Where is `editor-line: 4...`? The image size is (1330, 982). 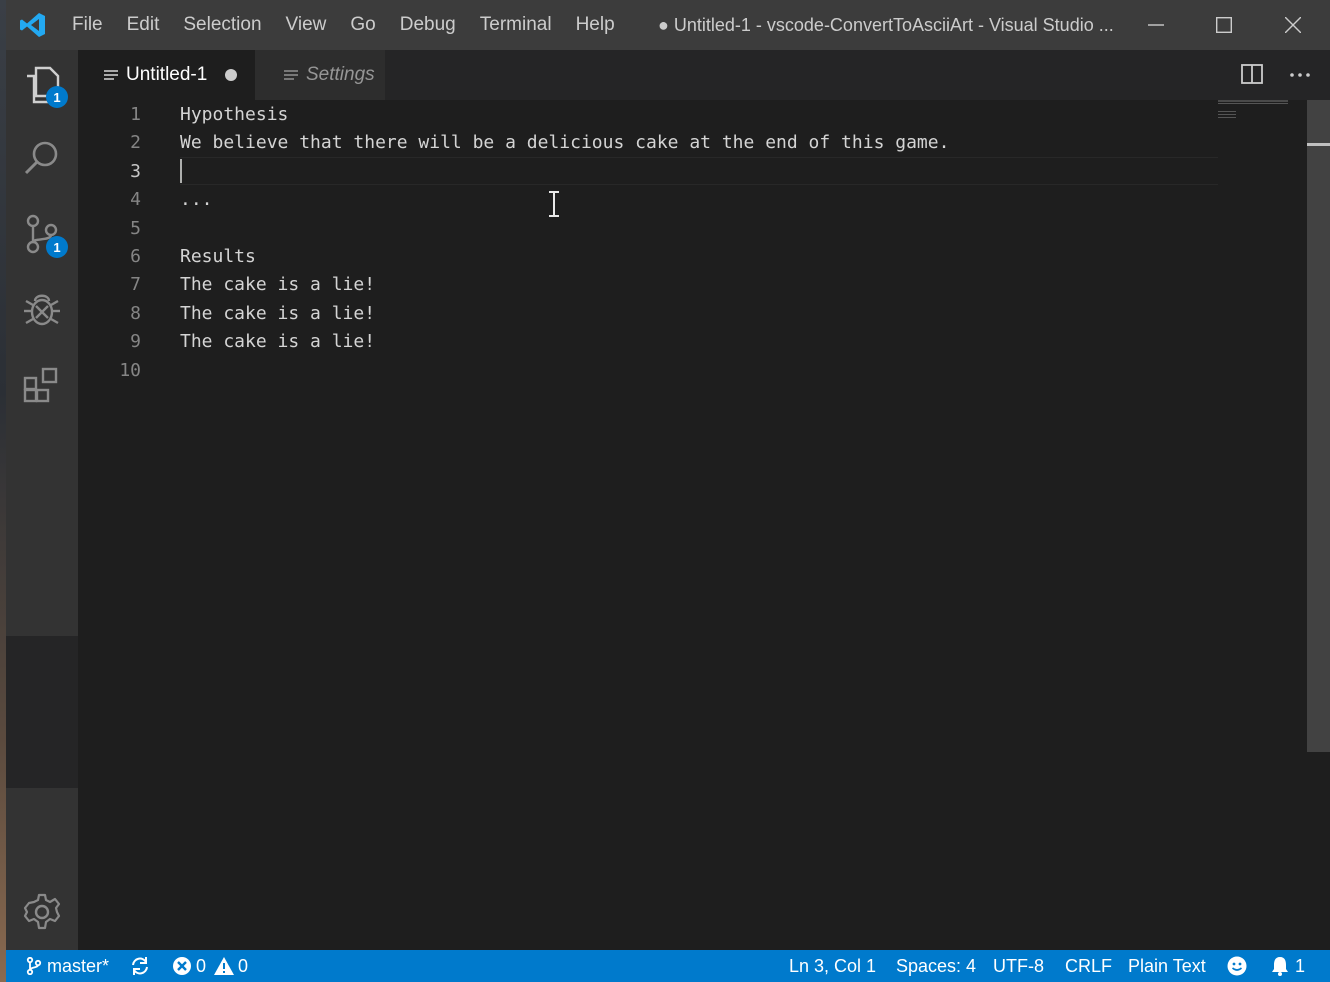
editor-line: 4... is located at coordinates (648, 200).